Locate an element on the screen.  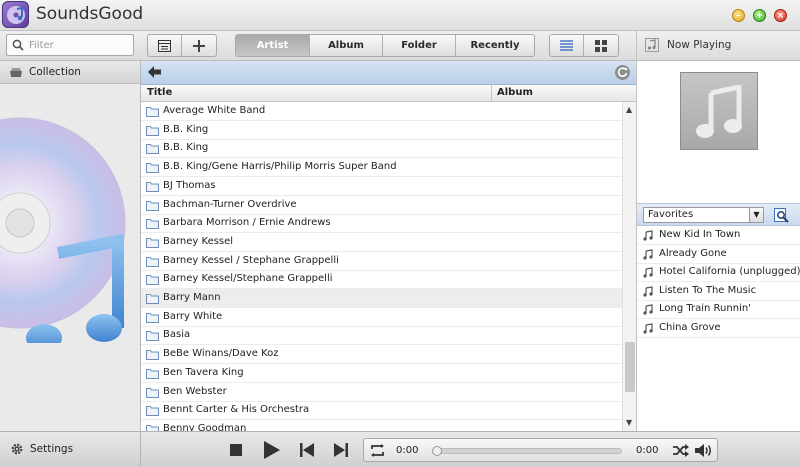
seek-control: 0:00 0:00 is located at coordinates (540, 450).